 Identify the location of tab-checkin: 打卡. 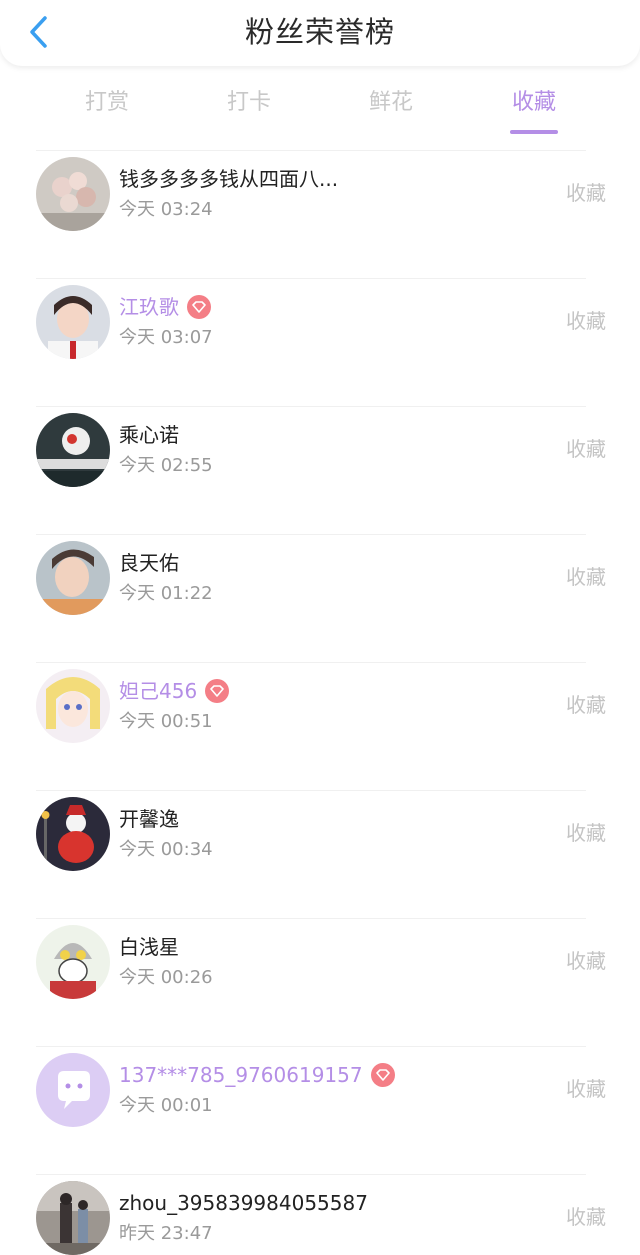
(249, 103).